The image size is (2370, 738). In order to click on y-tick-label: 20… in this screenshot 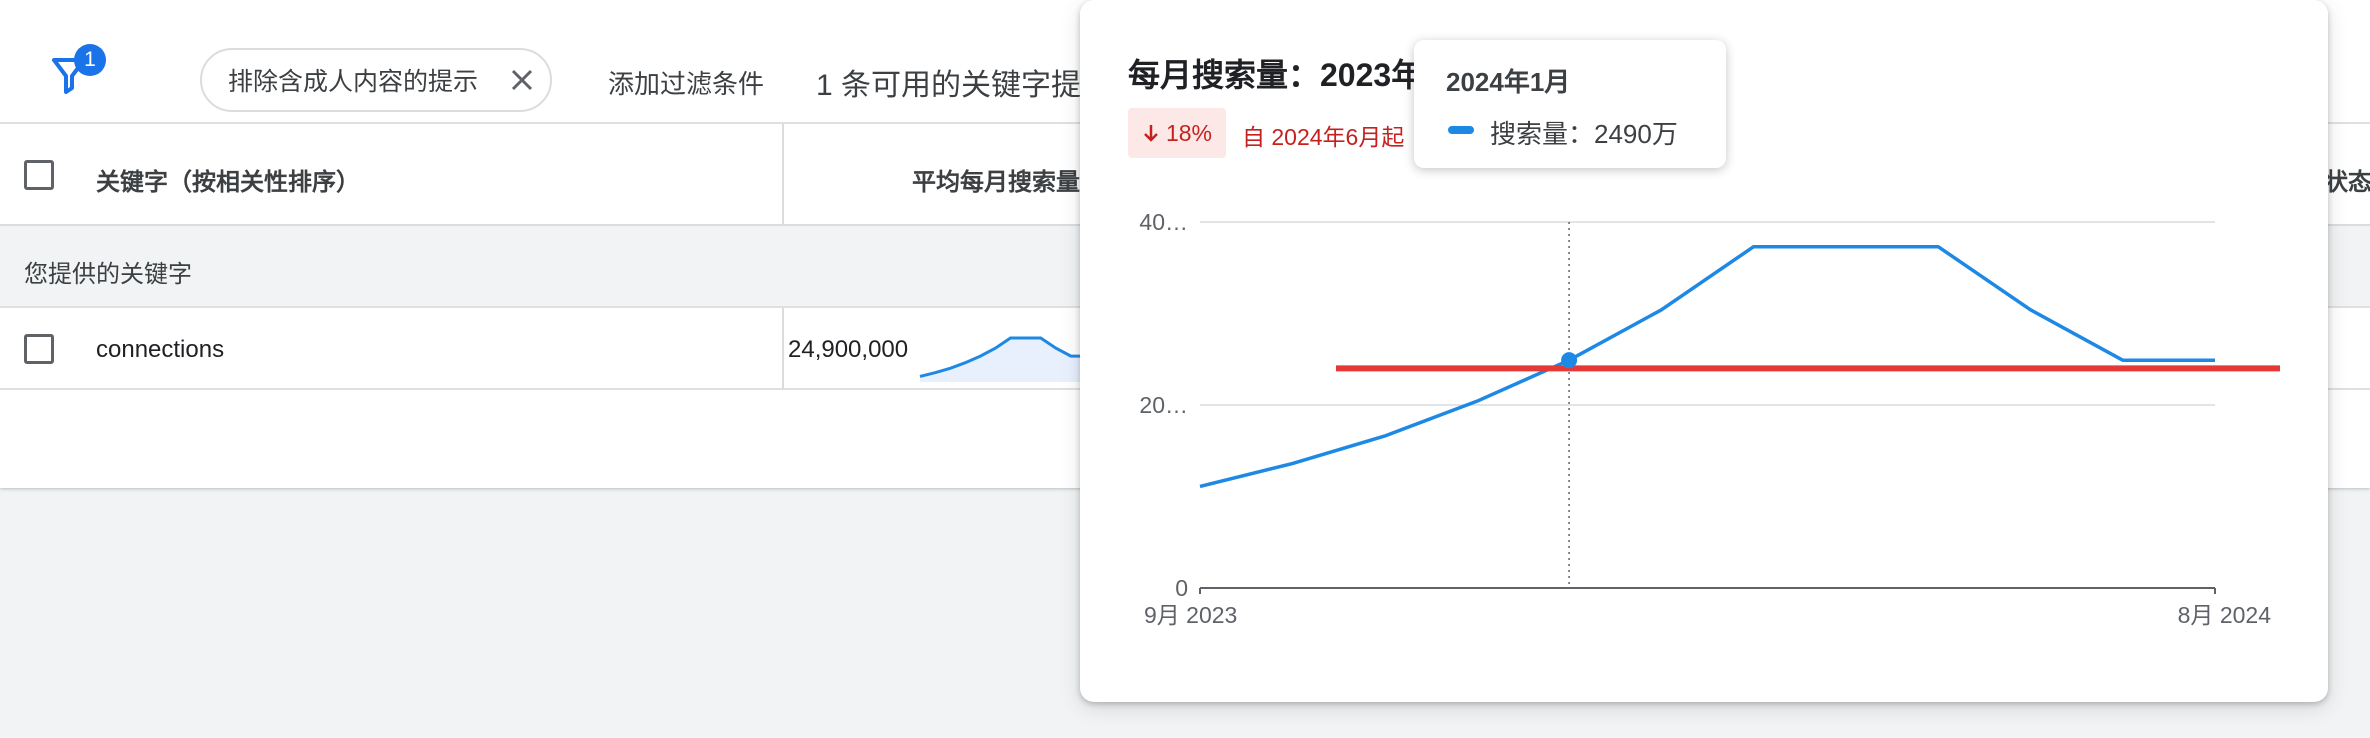, I will do `click(1163, 405)`.